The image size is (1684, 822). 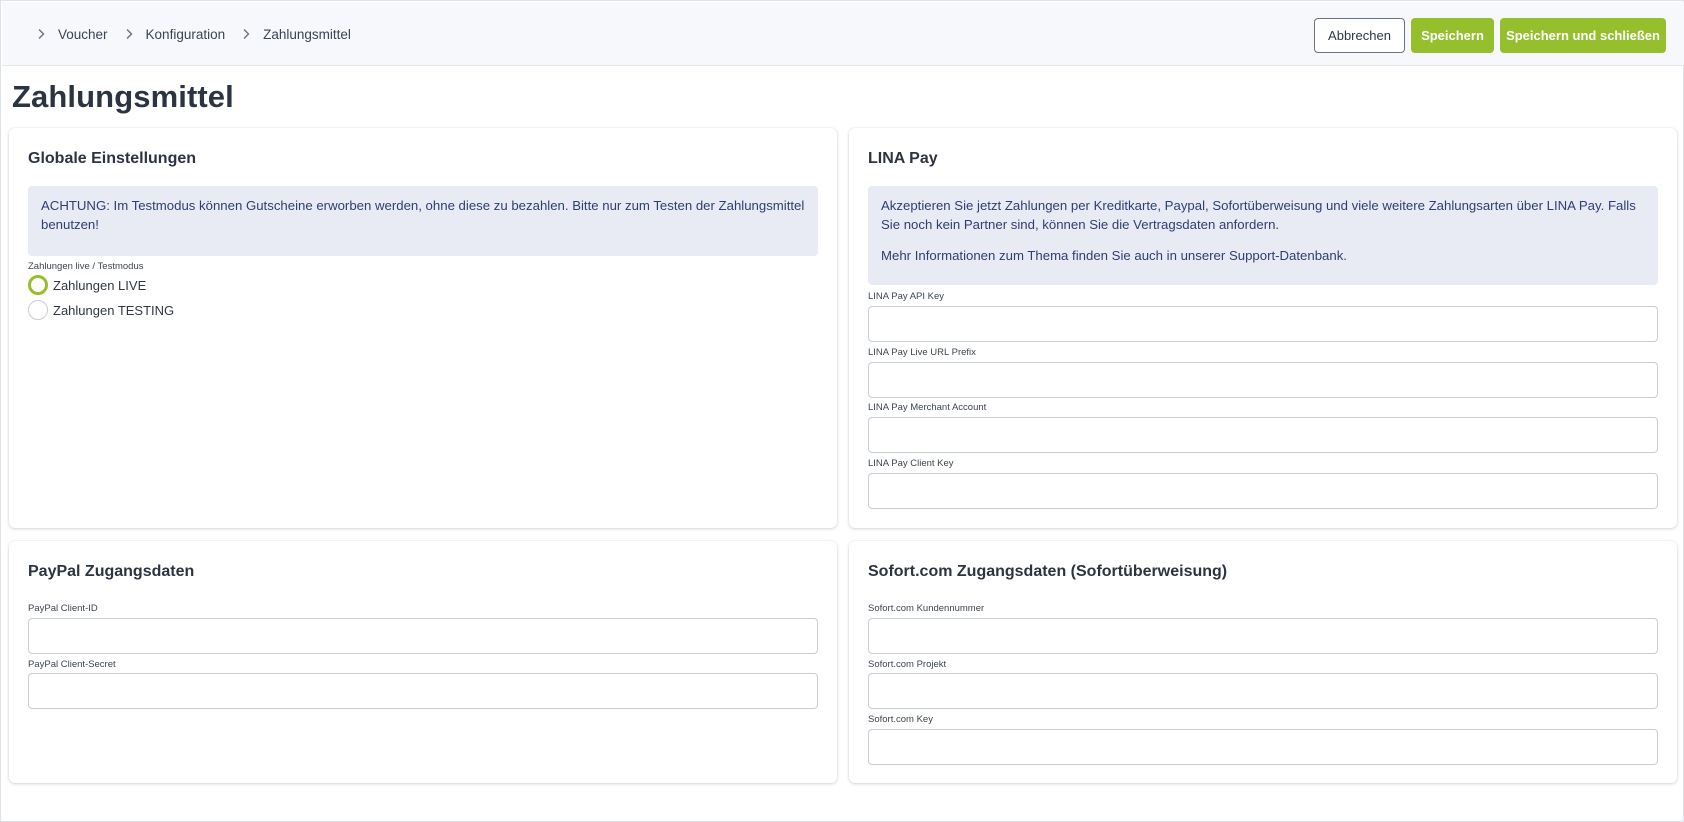 What do you see at coordinates (72, 664) in the screenshot?
I see `field-label: PayPal Client-Secret` at bounding box center [72, 664].